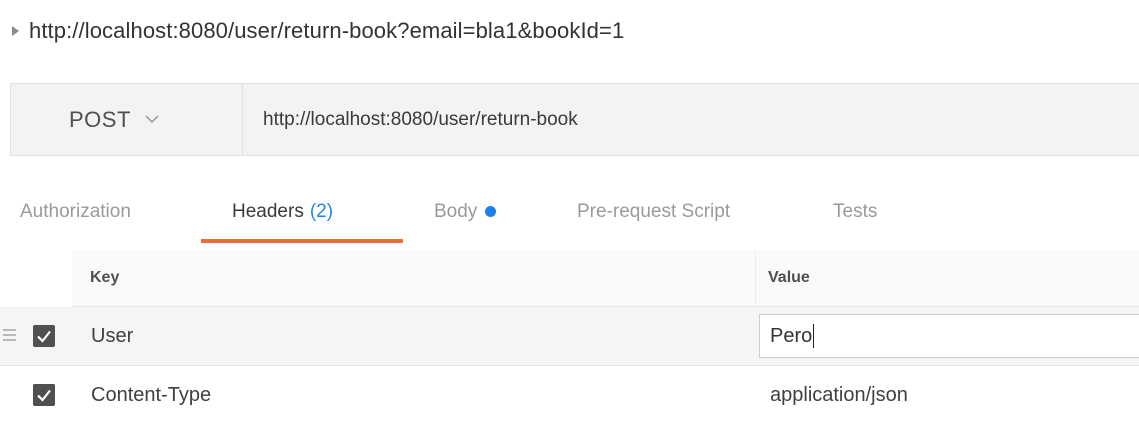  I want to click on tab-label: Authorization, so click(75, 211).